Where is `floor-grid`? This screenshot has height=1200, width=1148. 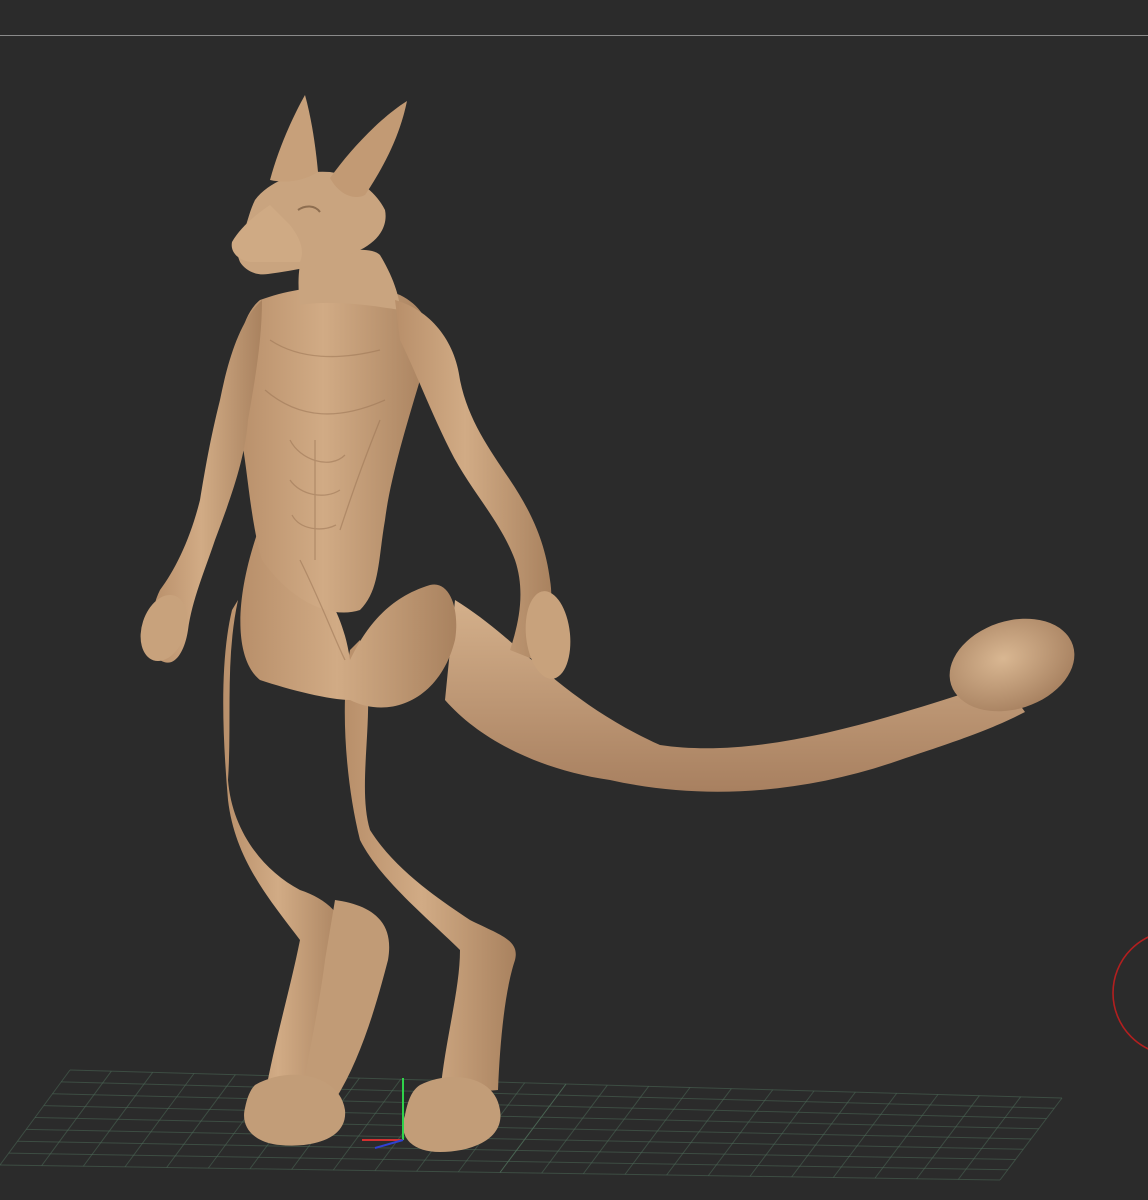 floor-grid is located at coordinates (531, 1125).